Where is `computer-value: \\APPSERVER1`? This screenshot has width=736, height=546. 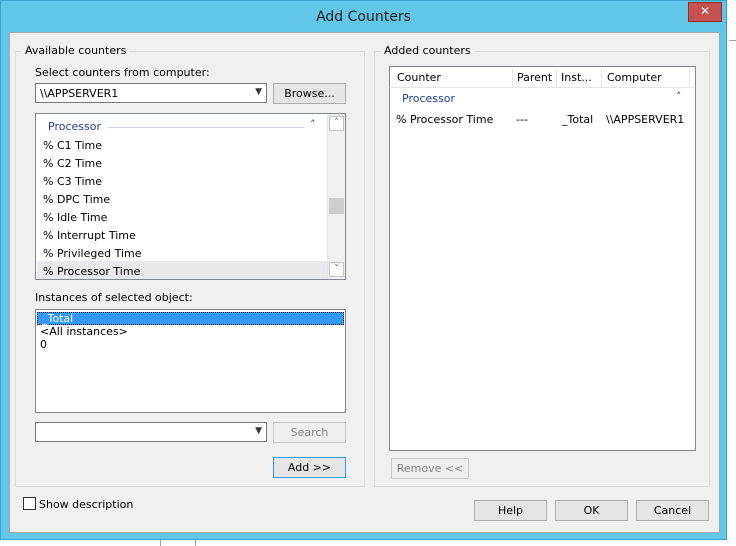 computer-value: \\APPSERVER1 is located at coordinates (79, 93).